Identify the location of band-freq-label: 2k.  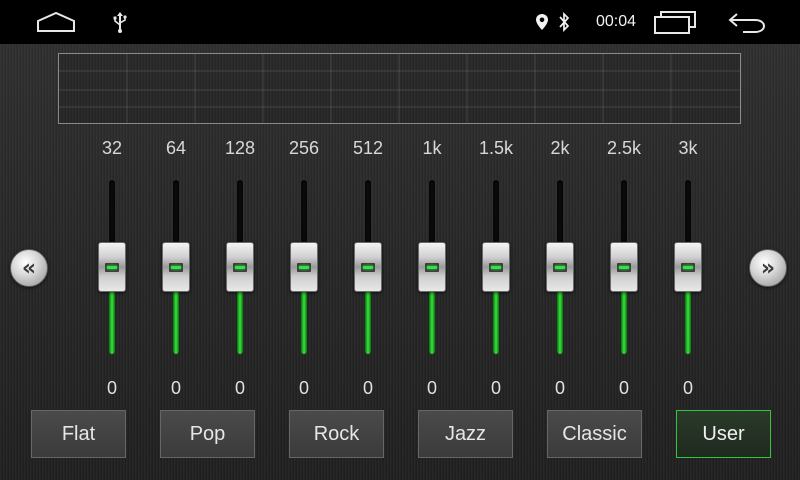
(560, 148).